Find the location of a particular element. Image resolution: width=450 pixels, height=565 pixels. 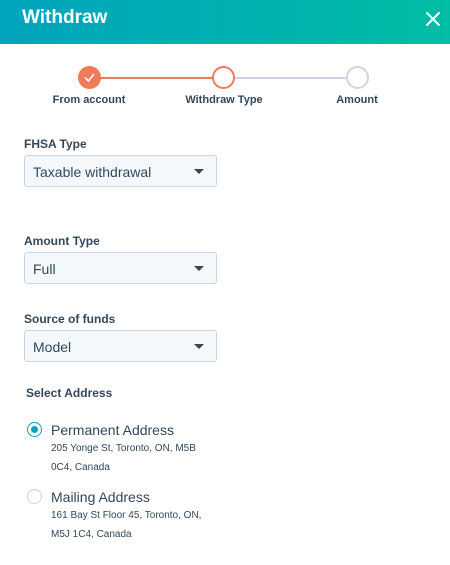

step-connector-completed is located at coordinates (156, 78).